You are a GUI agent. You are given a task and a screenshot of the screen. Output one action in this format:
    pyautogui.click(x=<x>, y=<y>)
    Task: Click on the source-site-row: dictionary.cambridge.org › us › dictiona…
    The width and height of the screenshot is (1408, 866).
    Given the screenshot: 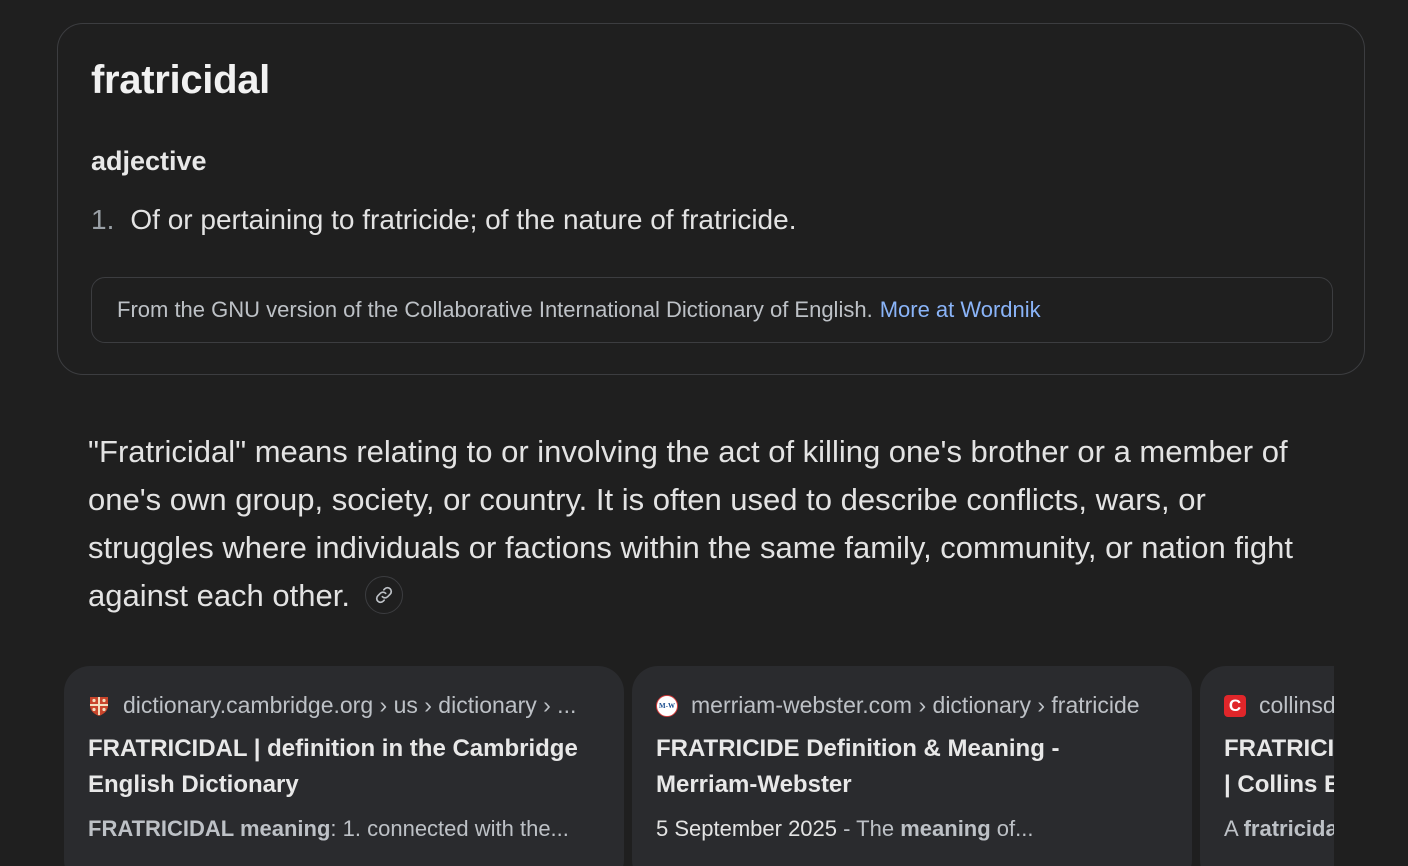 What is the action you would take?
    pyautogui.click(x=332, y=705)
    